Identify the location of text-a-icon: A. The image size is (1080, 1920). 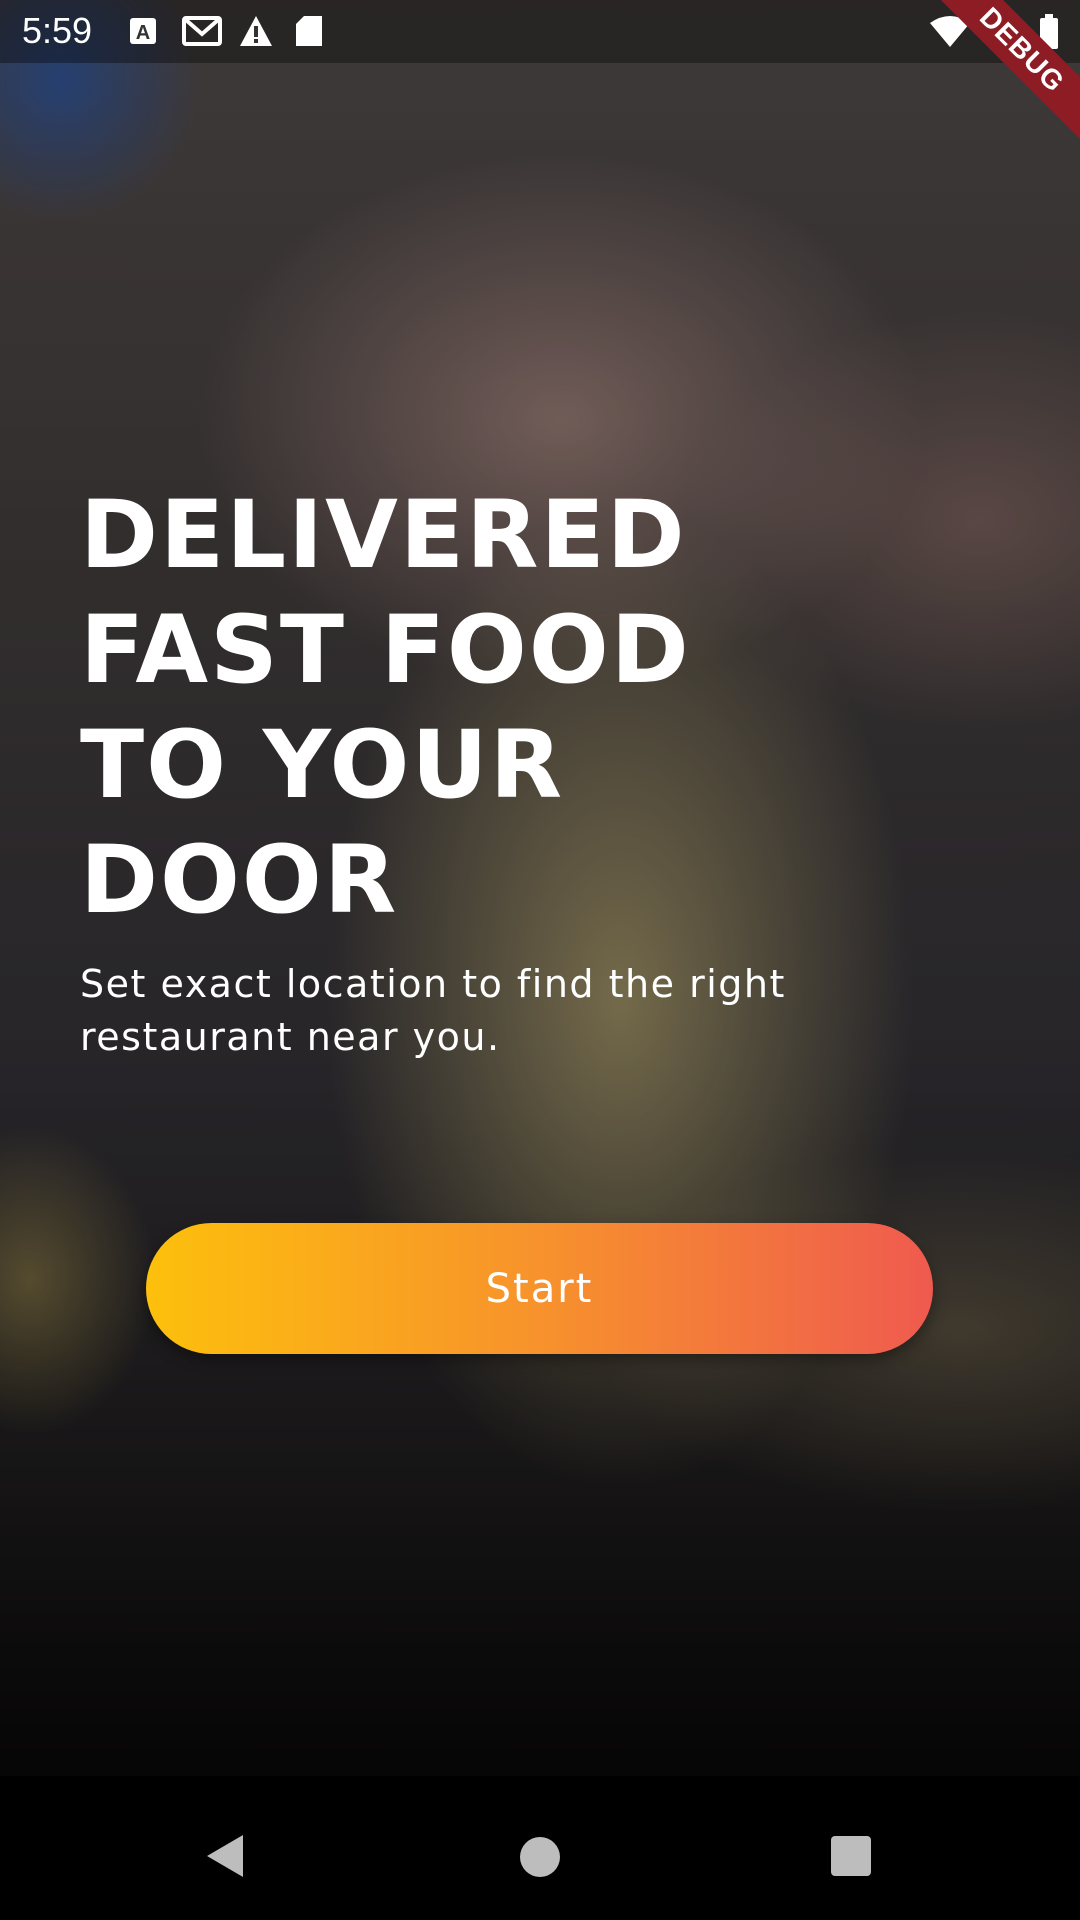
(143, 31).